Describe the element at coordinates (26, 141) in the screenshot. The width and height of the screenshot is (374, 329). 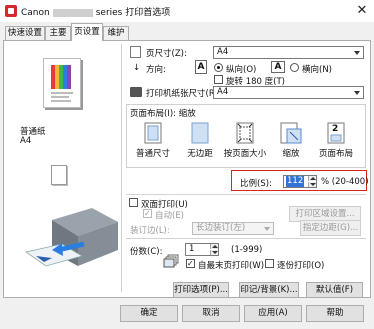
I see `preview-paper-size: A4` at that location.